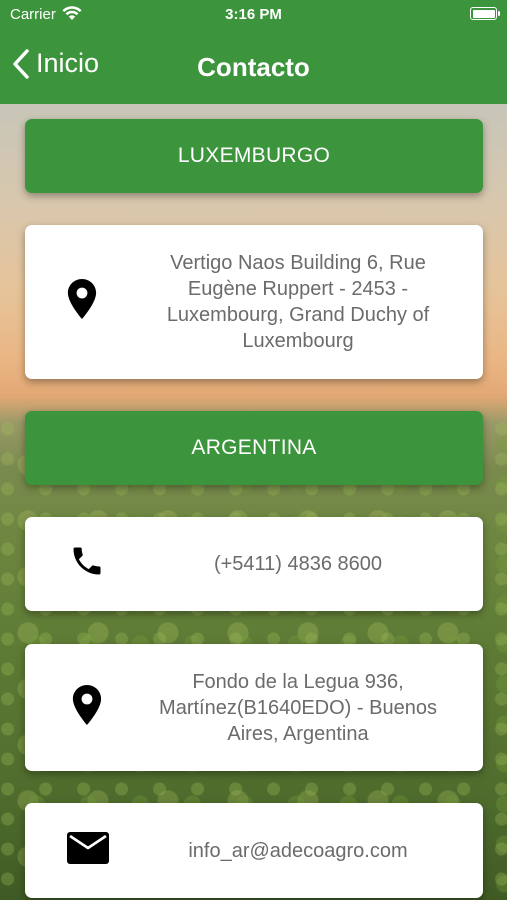  I want to click on section-header-argentina: ARGENTINA, so click(254, 448).